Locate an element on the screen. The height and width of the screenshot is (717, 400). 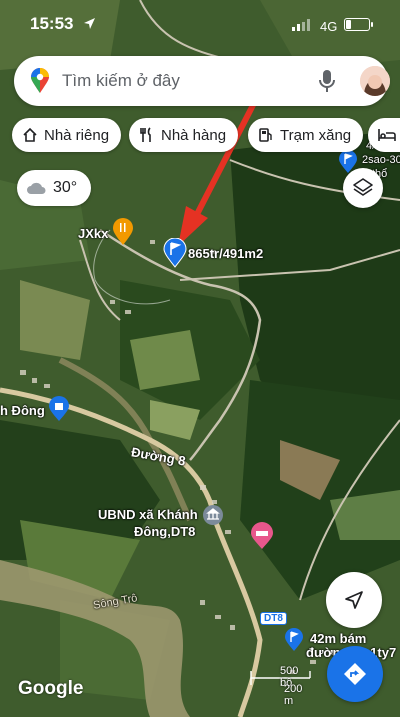
google-brand: Google is located at coordinates (51, 688).